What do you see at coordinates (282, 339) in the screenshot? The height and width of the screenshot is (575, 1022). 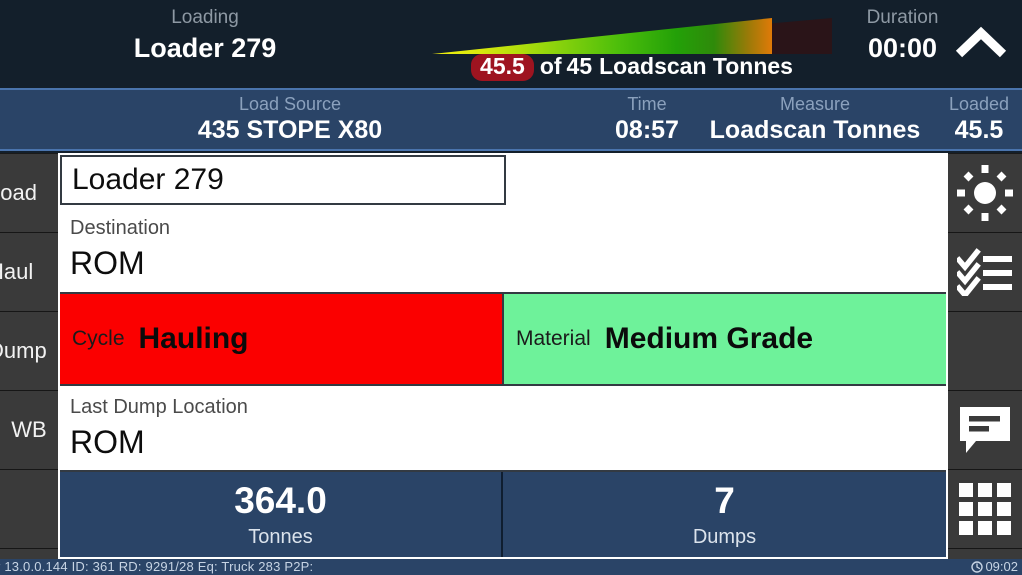 I see `cycle-panel: Cycle Hauling` at bounding box center [282, 339].